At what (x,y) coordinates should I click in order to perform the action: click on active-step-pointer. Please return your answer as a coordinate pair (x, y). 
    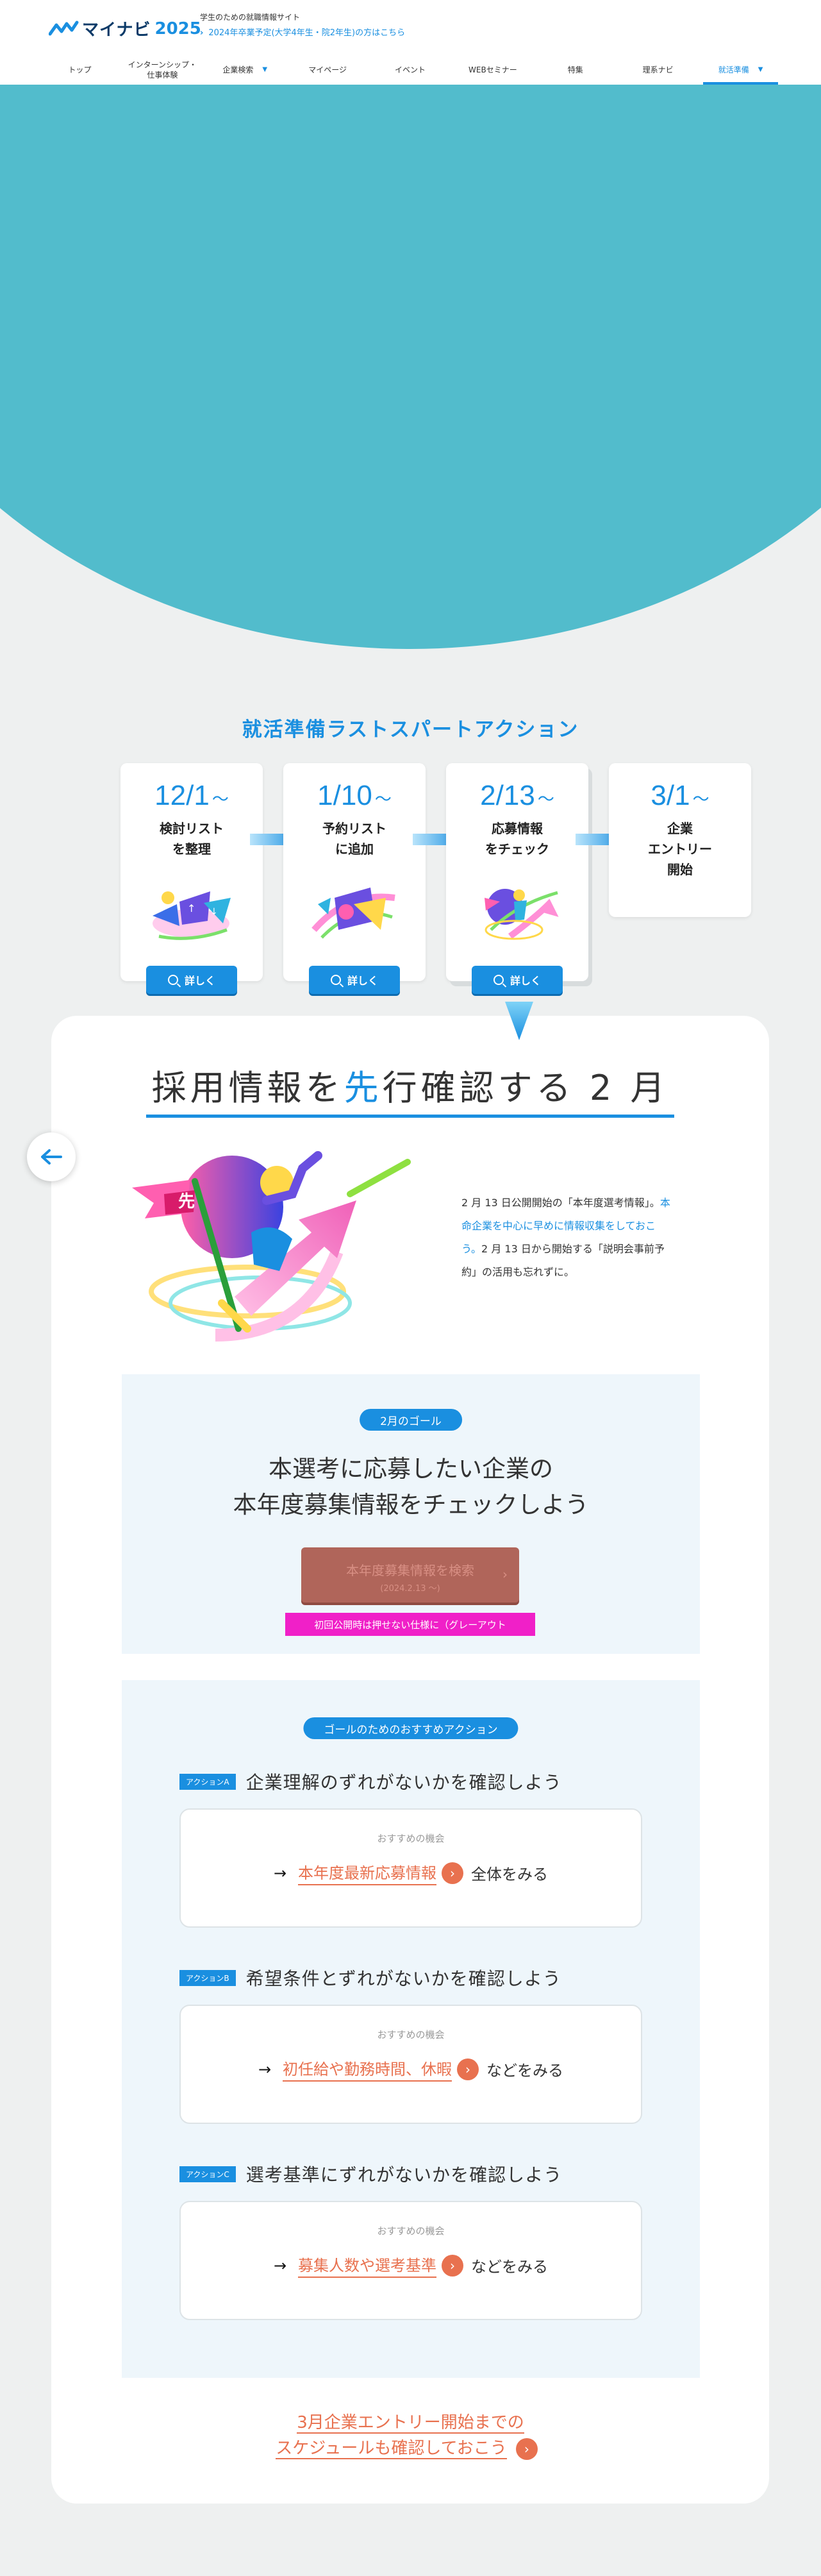
    Looking at the image, I should click on (519, 1021).